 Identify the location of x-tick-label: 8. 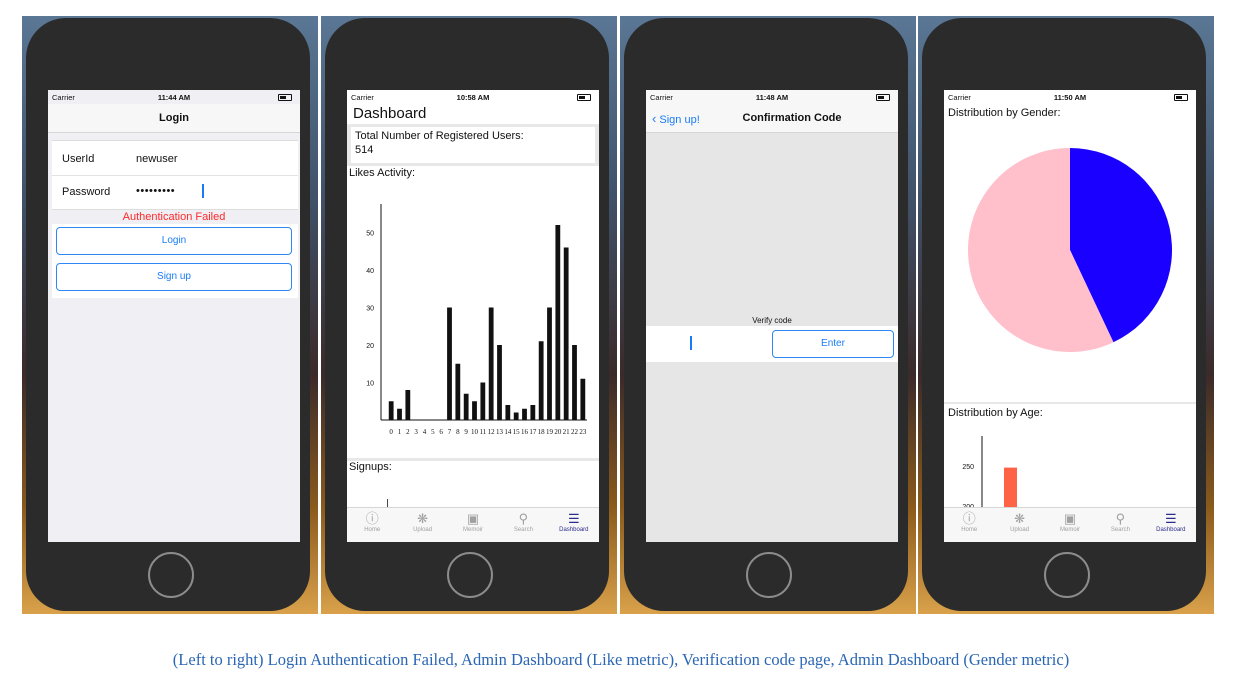
(458, 432).